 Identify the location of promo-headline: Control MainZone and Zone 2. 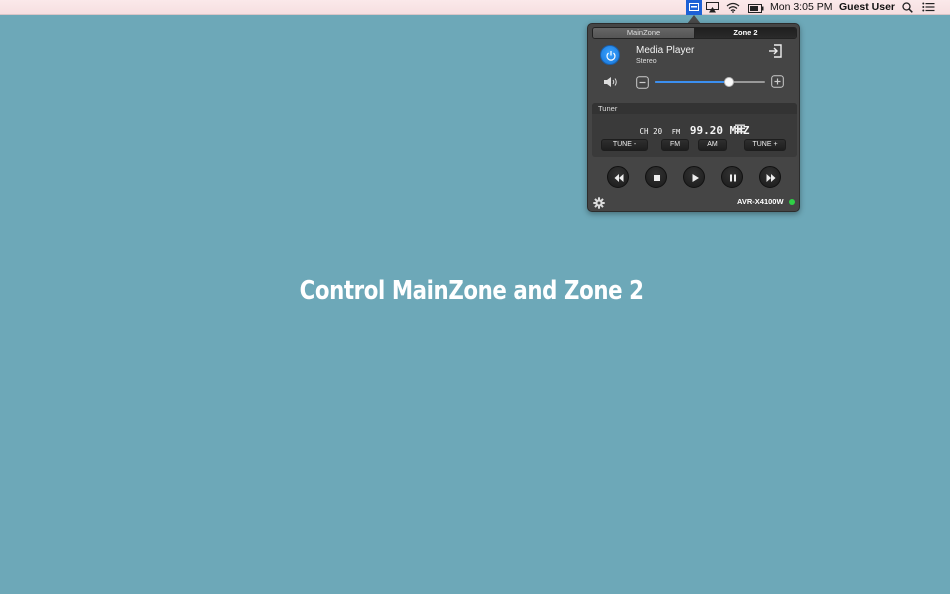
(471, 291).